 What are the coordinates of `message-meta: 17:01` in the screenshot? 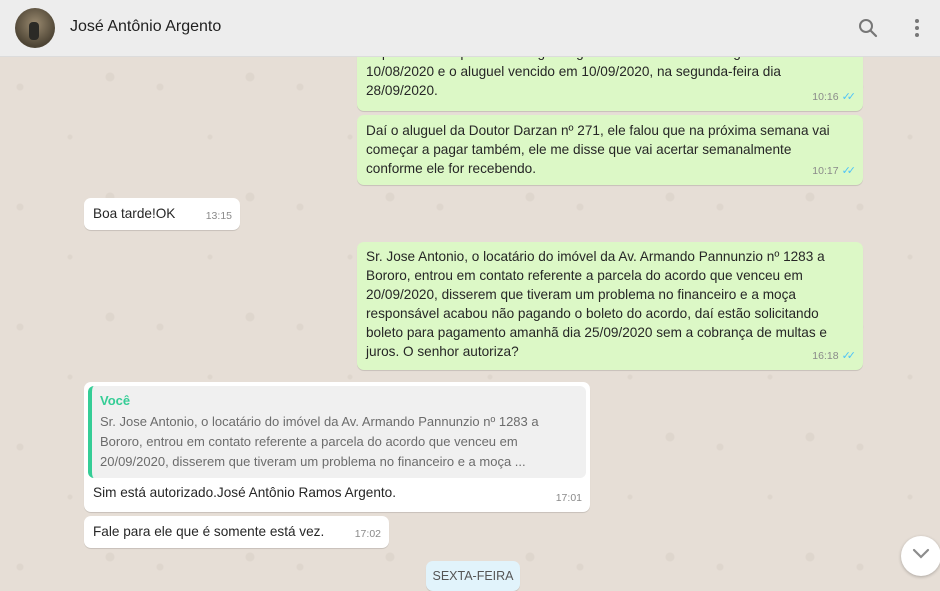 It's located at (569, 498).